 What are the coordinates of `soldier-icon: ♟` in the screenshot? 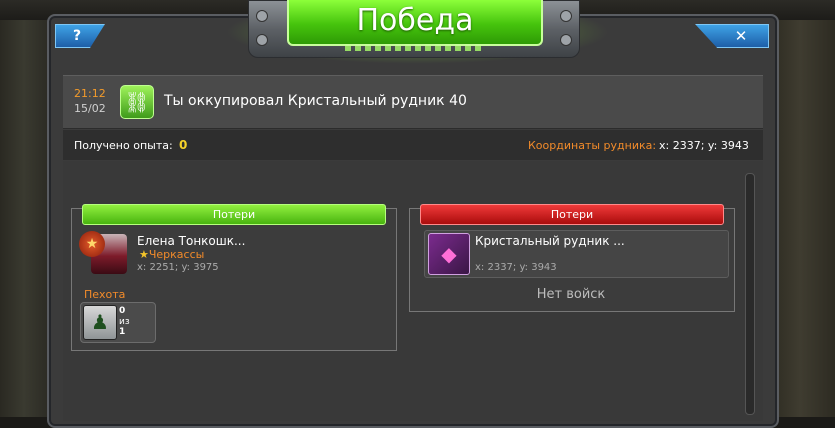 It's located at (100, 322).